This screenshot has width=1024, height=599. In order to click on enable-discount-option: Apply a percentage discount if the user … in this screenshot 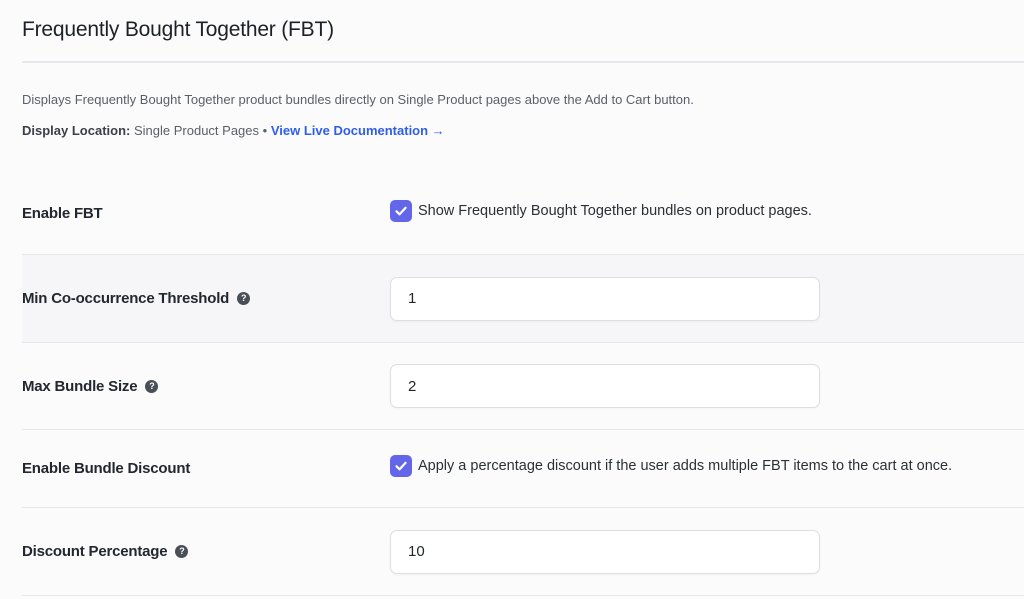, I will do `click(671, 466)`.